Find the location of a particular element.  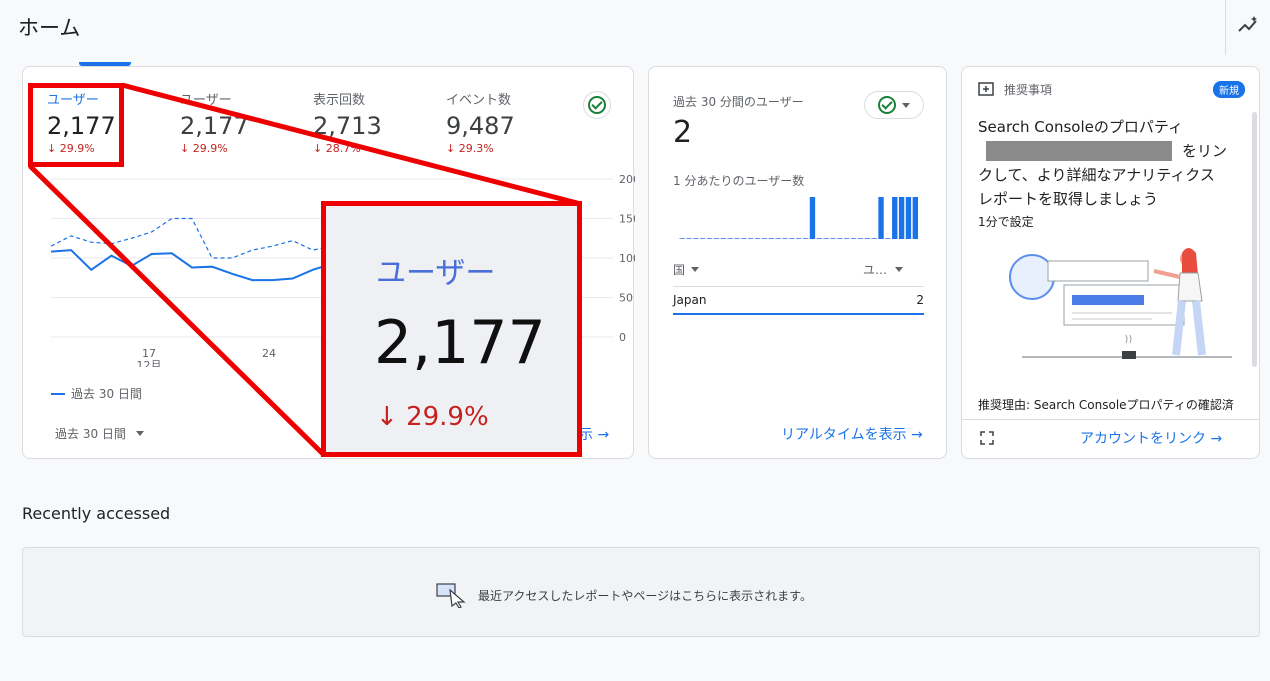

recommendation-title-line: をリン is located at coordinates (1113, 151).